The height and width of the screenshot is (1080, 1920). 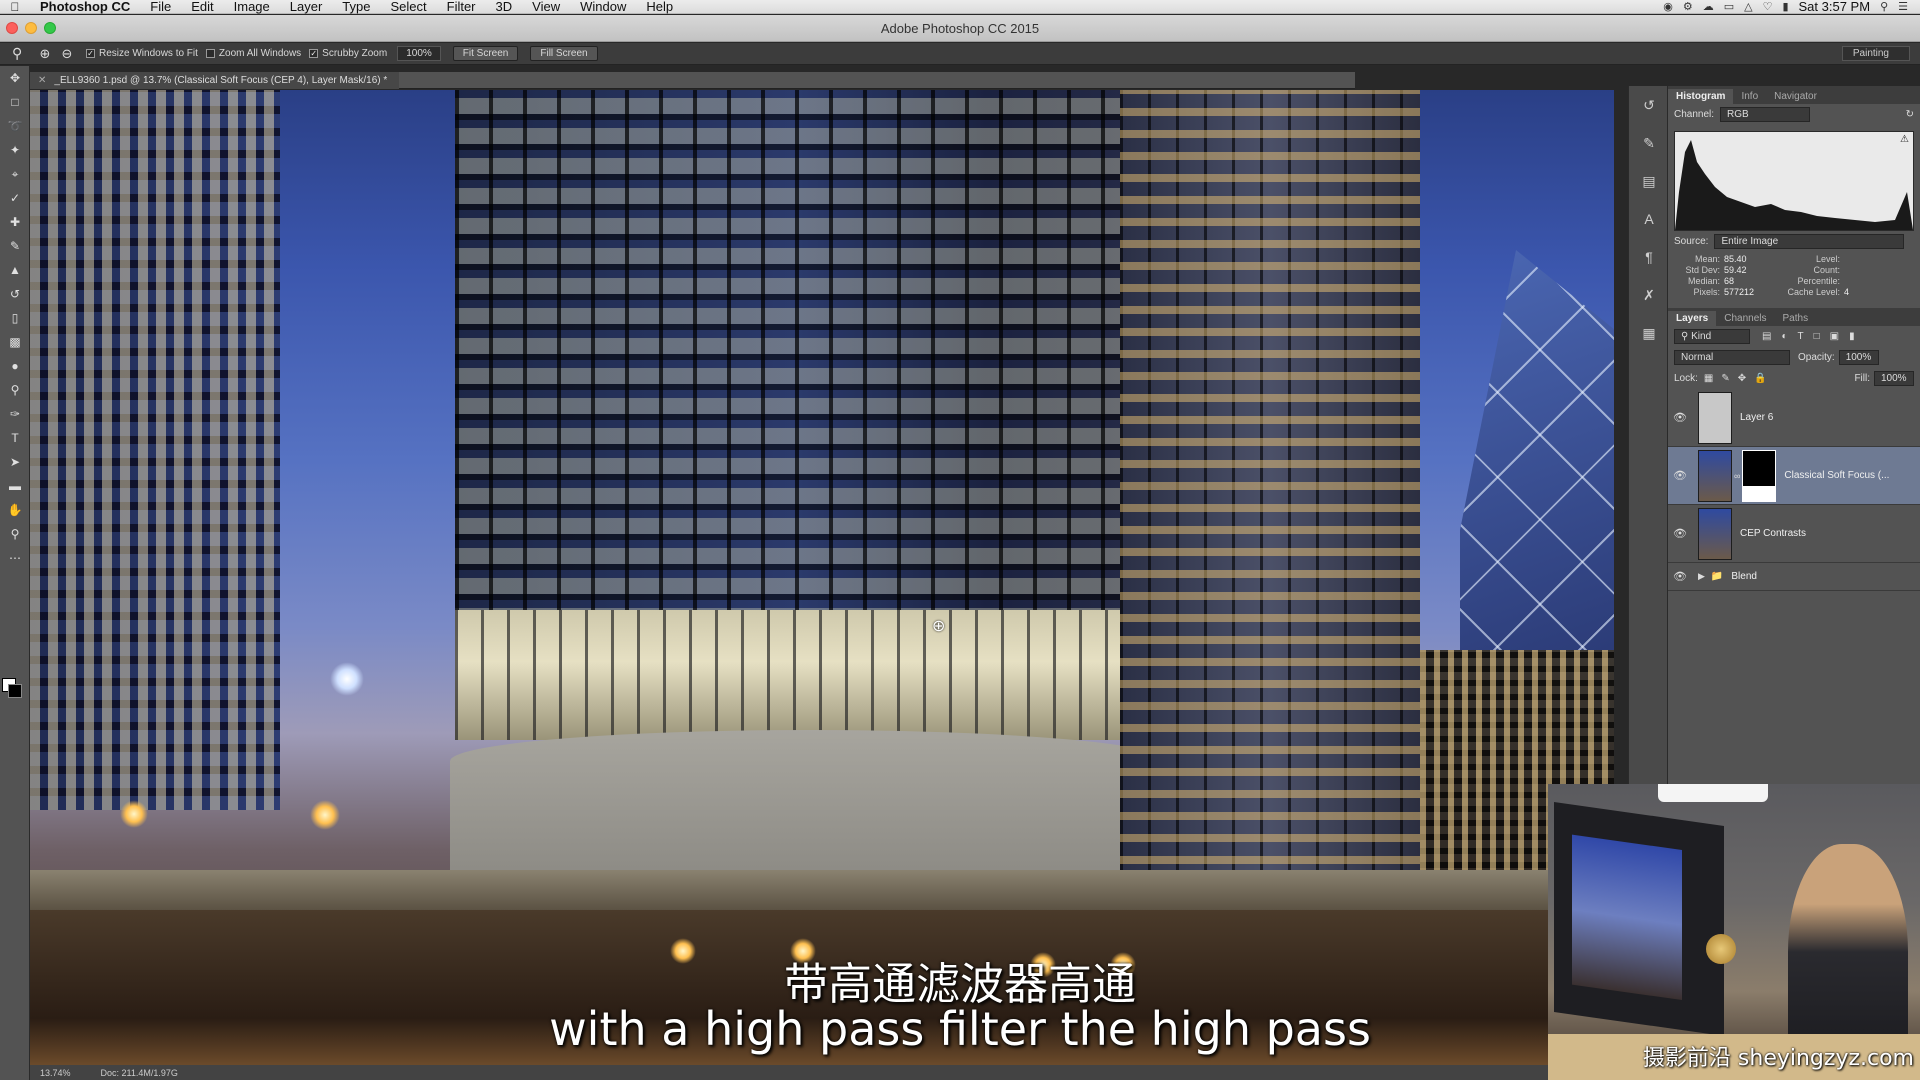 I want to click on filter-toggle-icon: ▮, so click(x=1852, y=336).